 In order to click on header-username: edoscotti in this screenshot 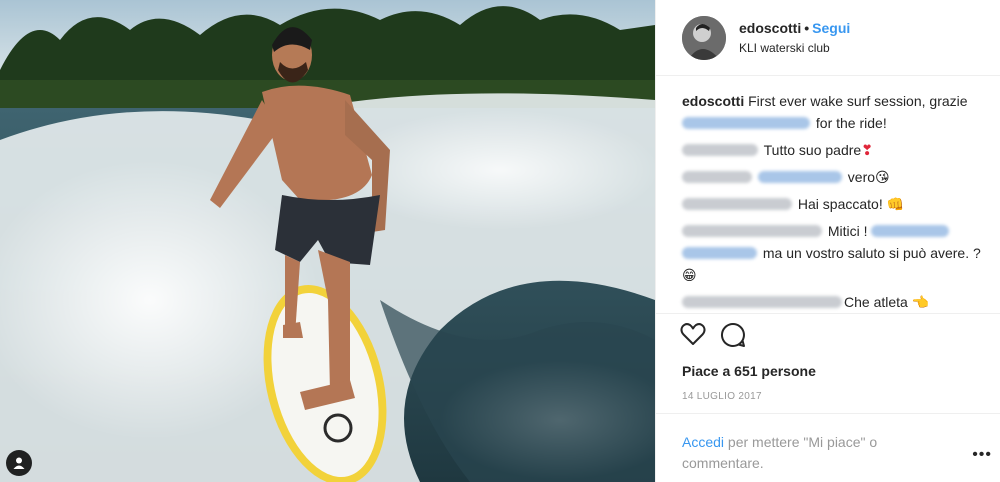, I will do `click(770, 28)`.